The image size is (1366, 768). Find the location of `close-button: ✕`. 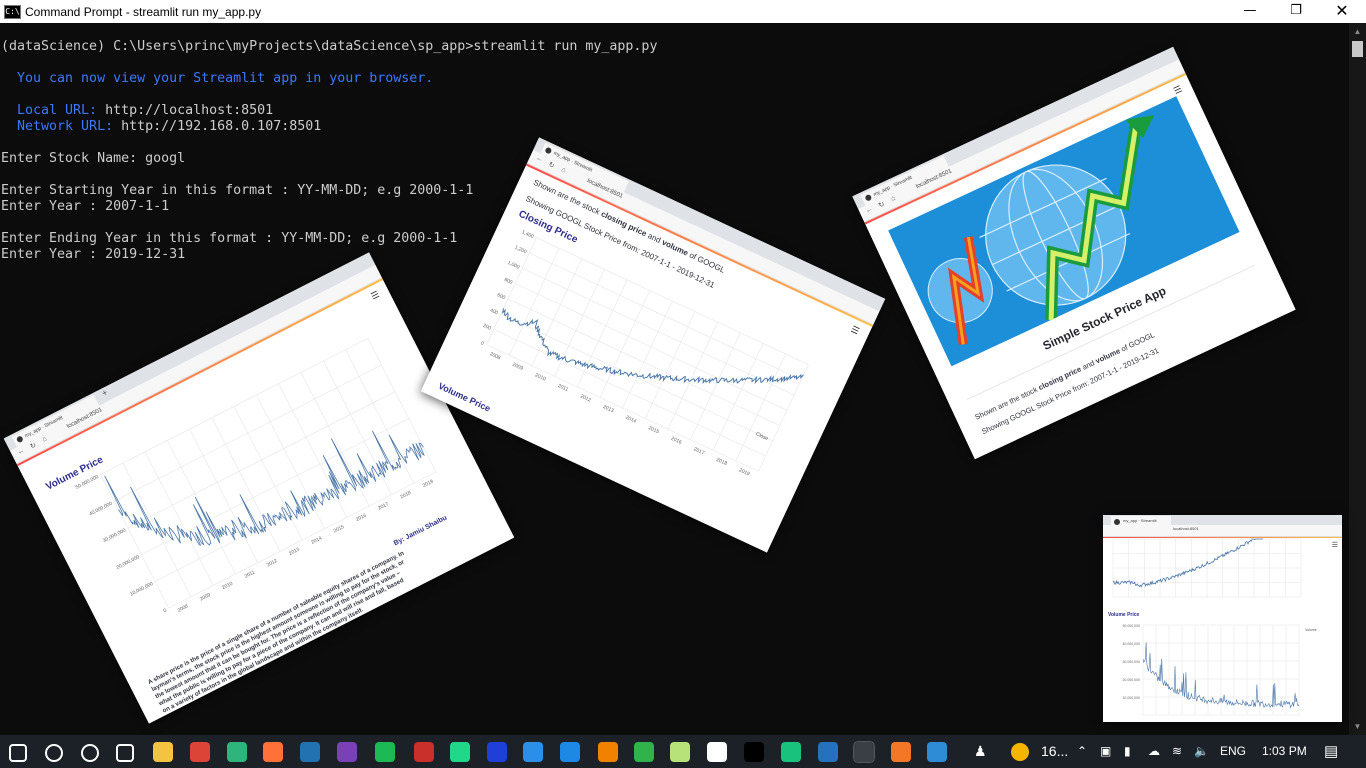

close-button: ✕ is located at coordinates (1342, 11).